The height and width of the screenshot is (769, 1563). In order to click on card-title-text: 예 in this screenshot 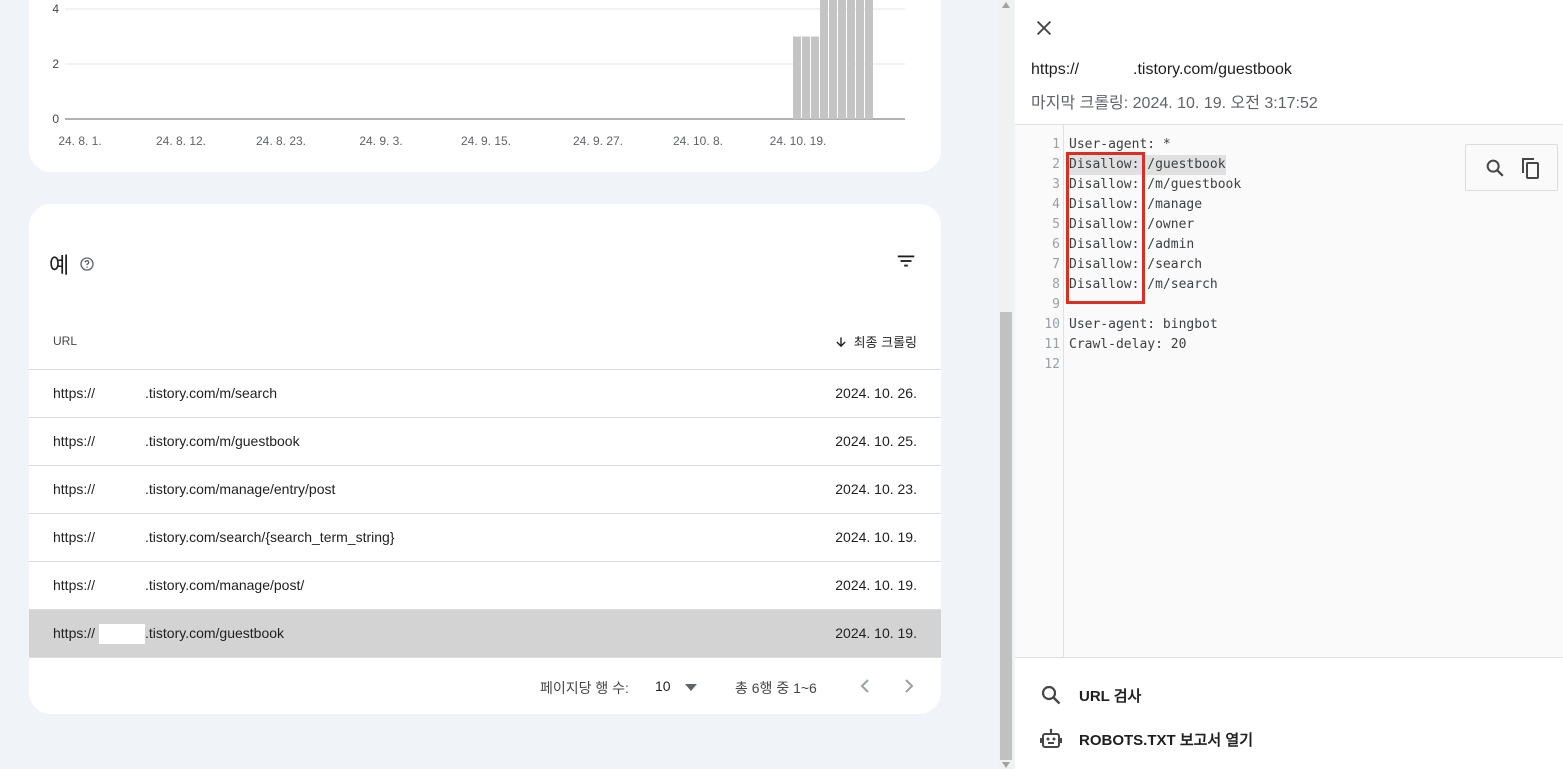, I will do `click(59, 265)`.